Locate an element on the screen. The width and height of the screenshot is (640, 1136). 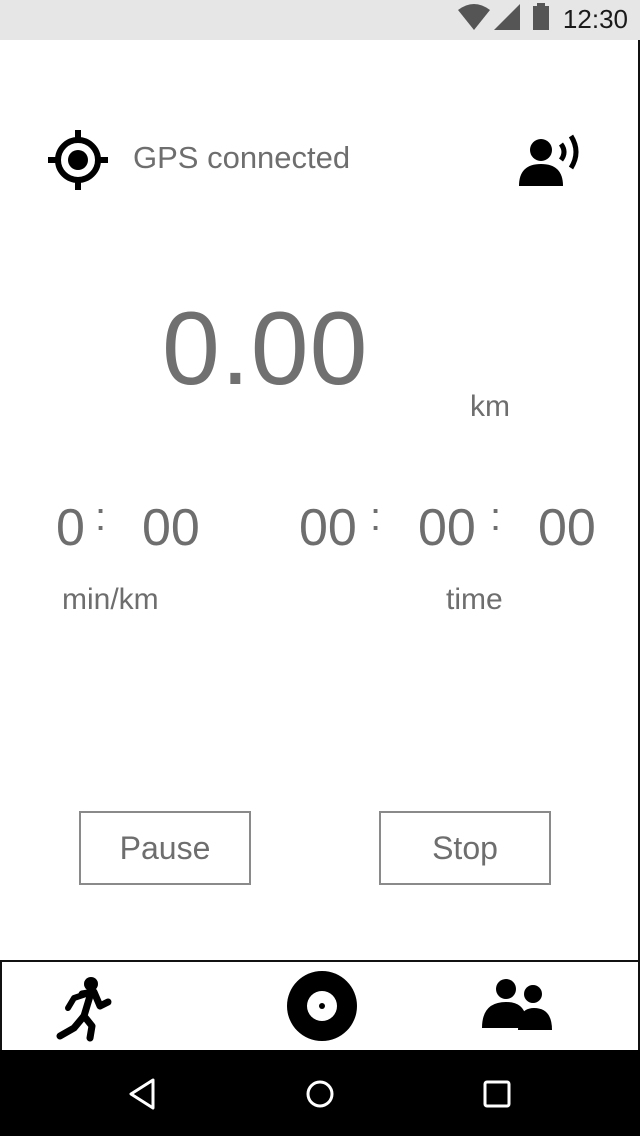
status-bar: 12:30 is located at coordinates (320, 20).